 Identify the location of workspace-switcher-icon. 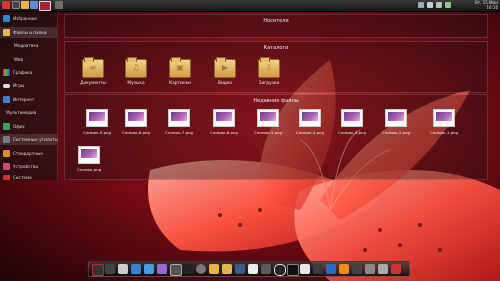
(59, 5).